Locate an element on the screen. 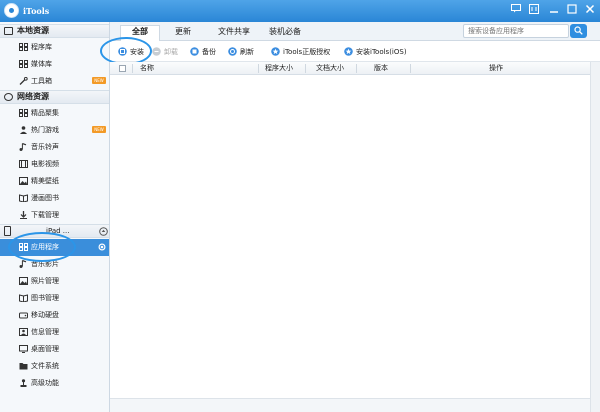  tab-update: 更新 is located at coordinates (183, 33).